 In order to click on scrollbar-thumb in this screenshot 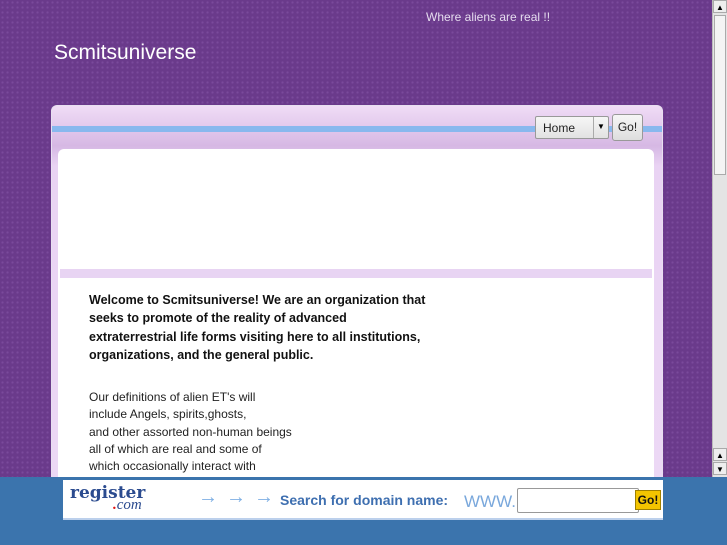, I will do `click(720, 95)`.